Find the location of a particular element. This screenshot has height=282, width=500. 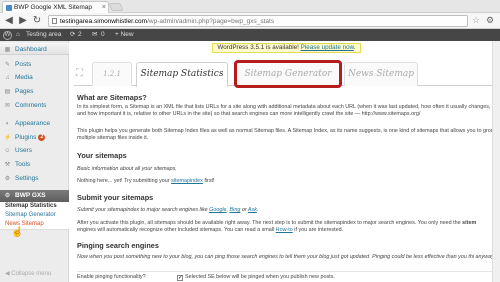

menu-appearance: ◐ Appearance is located at coordinates (34, 124).